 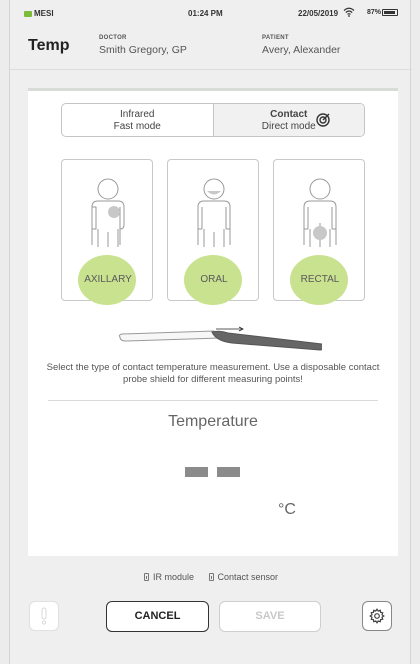 I want to click on mode-contact: Contact Direct mode, so click(x=288, y=120).